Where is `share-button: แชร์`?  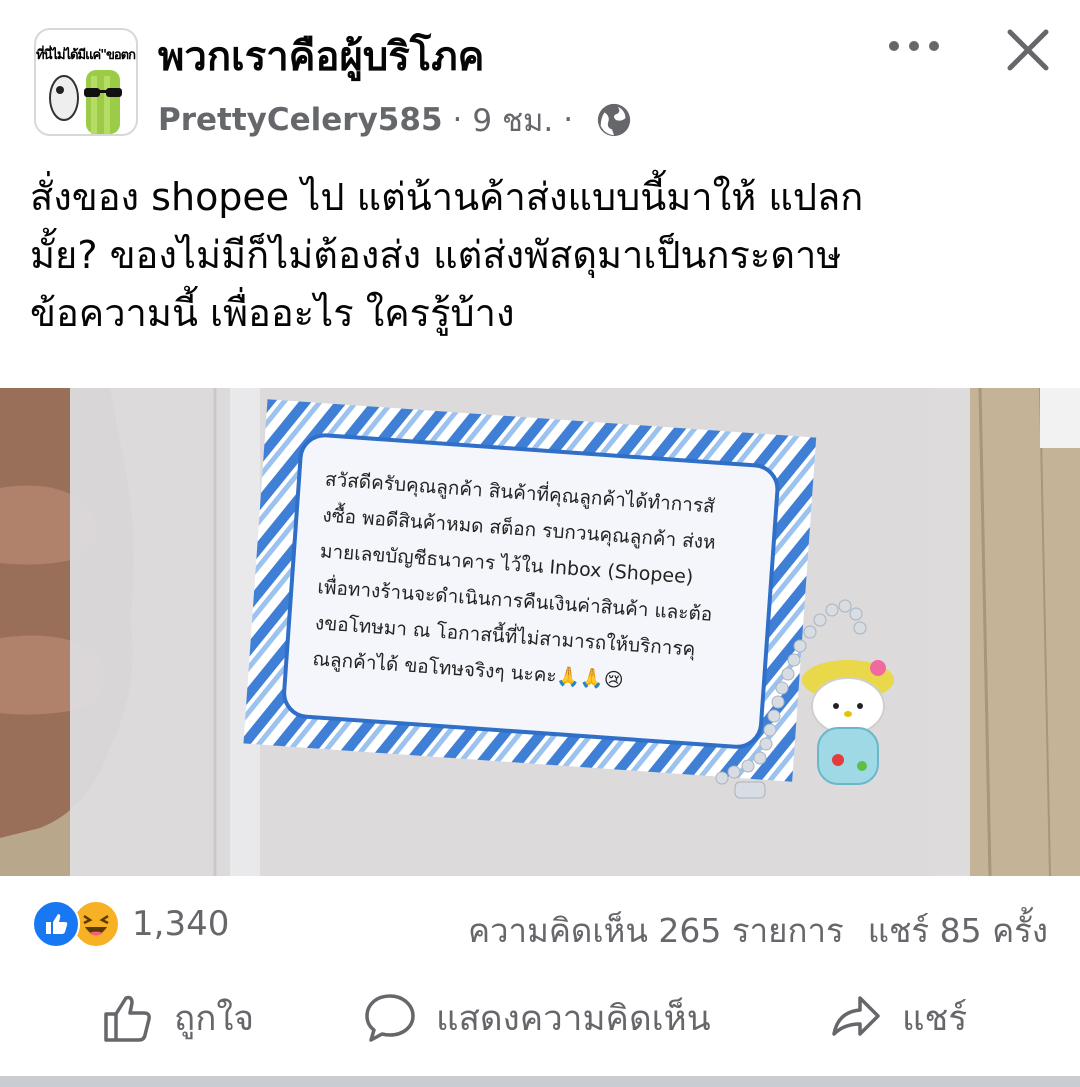 share-button: แชร์ is located at coordinates (897, 1018).